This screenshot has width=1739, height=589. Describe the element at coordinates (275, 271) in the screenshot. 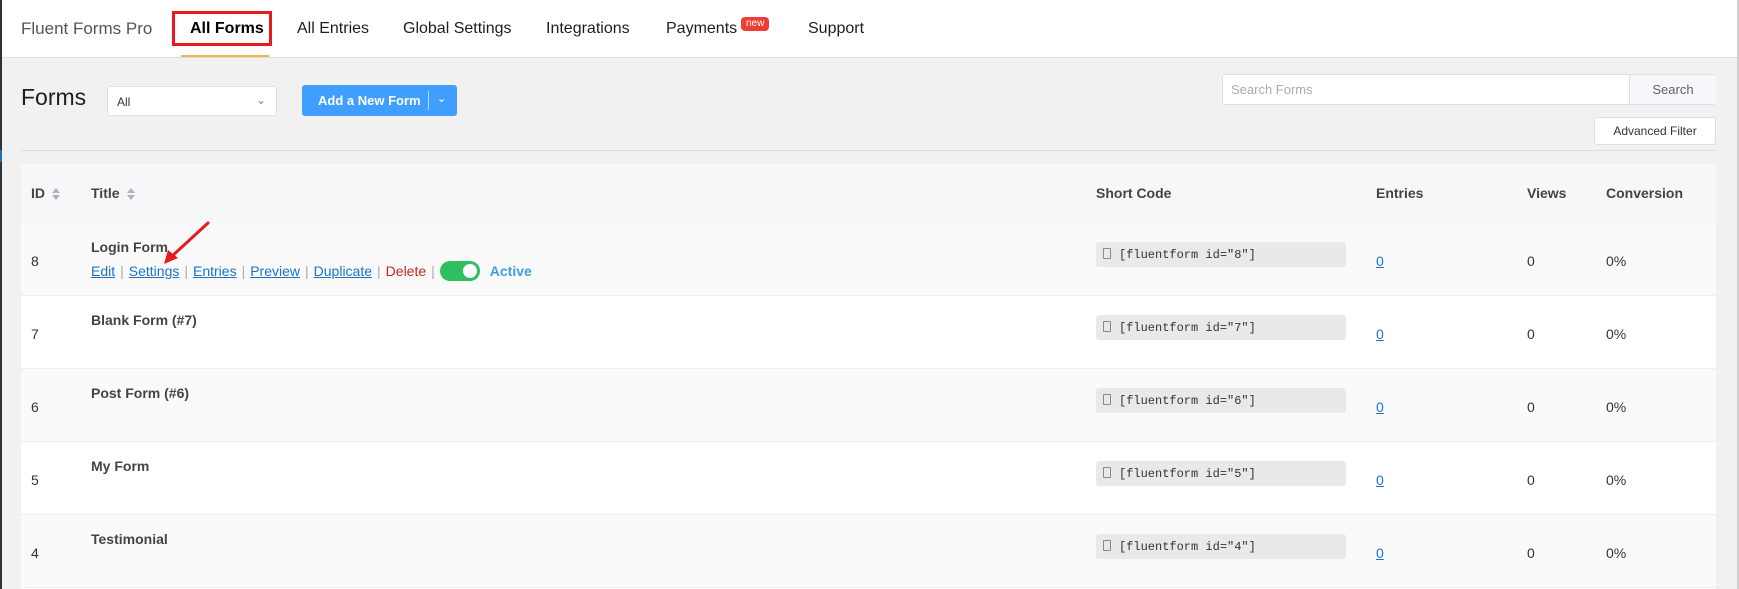

I see `preview-link: Preview` at that location.